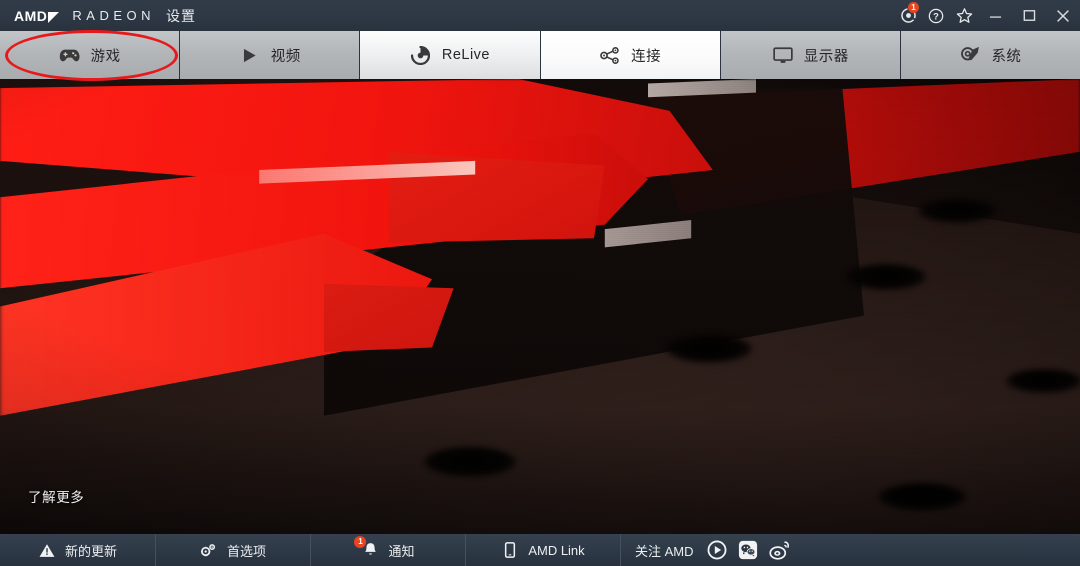  Describe the element at coordinates (47, 550) in the screenshot. I see `warning-triangle-icon` at that location.